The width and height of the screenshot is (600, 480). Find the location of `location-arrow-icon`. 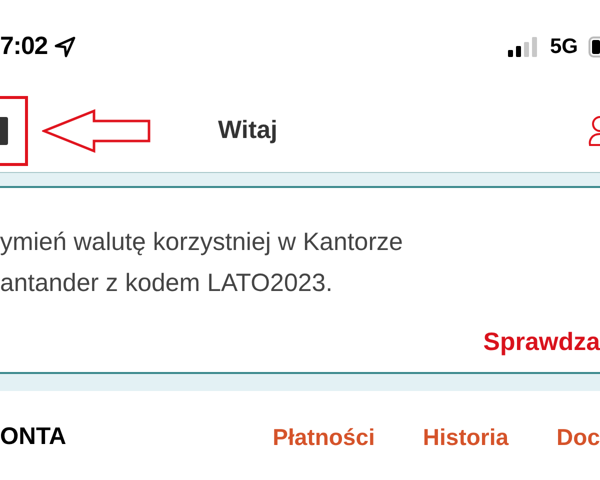

location-arrow-icon is located at coordinates (65, 47).